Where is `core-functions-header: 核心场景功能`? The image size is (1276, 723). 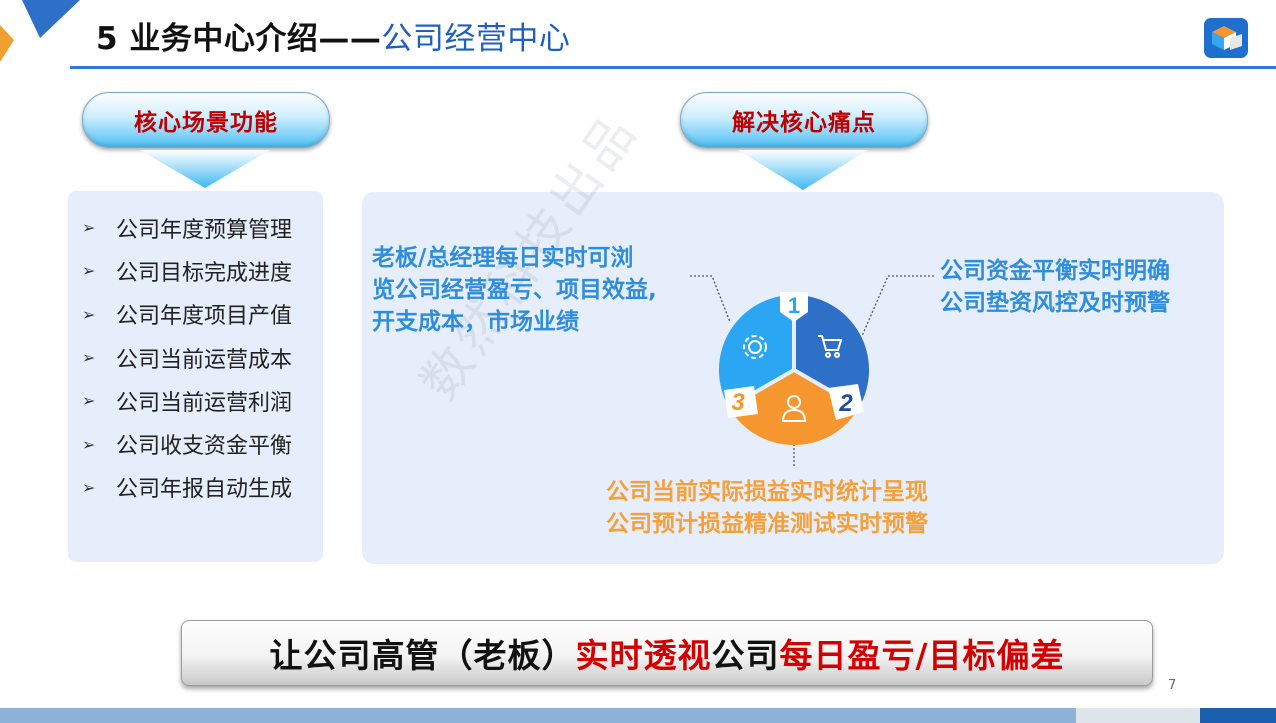
core-functions-header: 核心场景功能 is located at coordinates (206, 120).